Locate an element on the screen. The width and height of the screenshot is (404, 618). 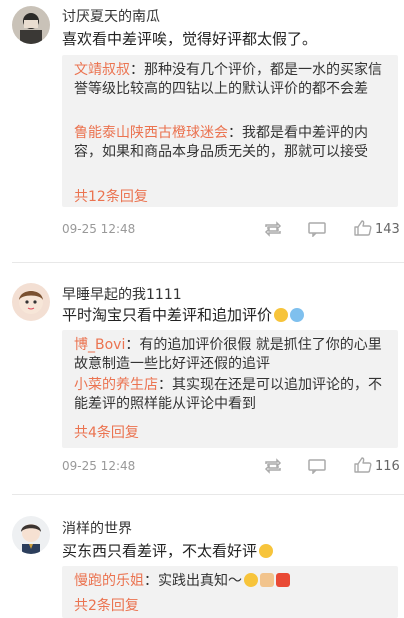
more-replies-link: 共2条回复 is located at coordinates (106, 605).